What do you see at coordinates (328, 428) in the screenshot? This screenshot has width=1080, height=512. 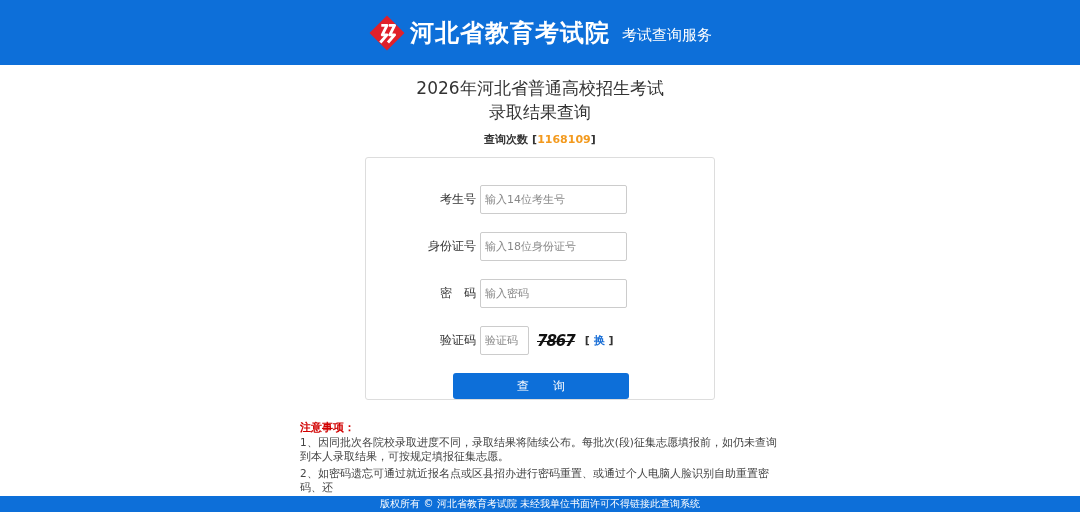 I see `notes-title: 注意事项：` at bounding box center [328, 428].